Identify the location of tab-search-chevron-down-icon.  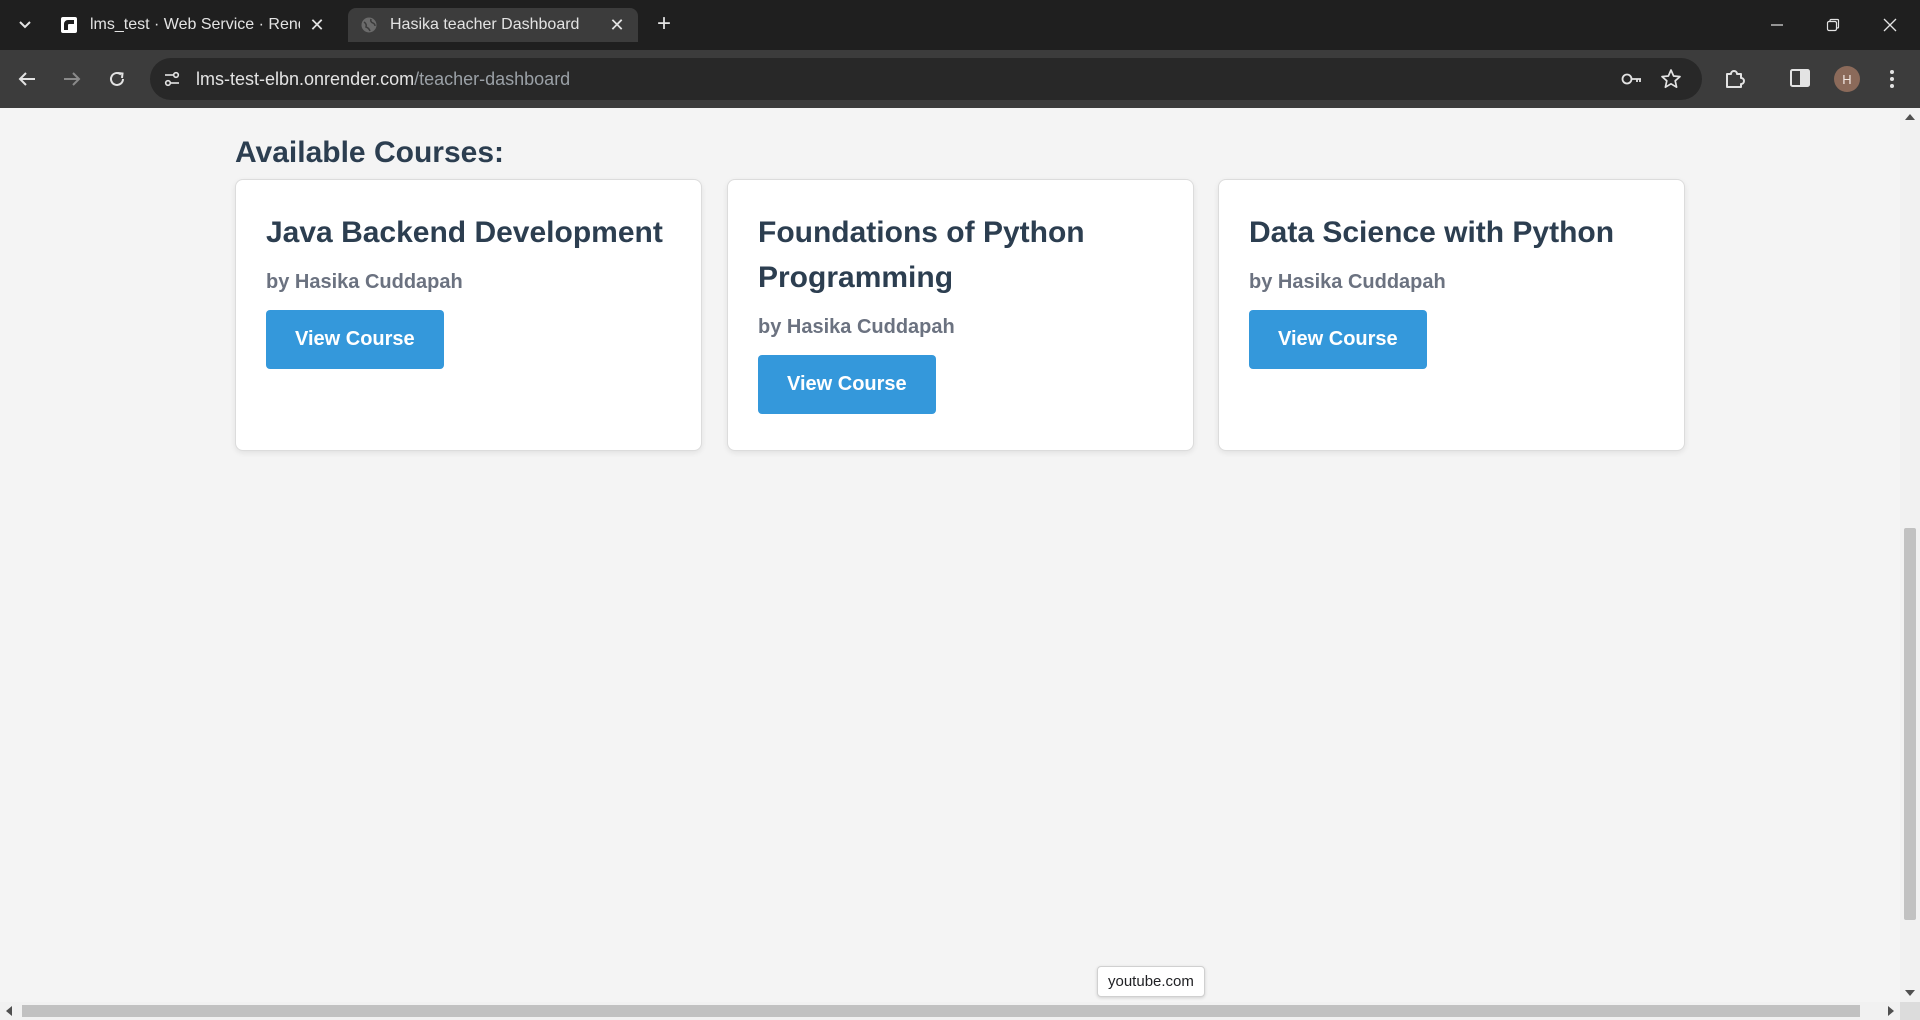
(25, 25).